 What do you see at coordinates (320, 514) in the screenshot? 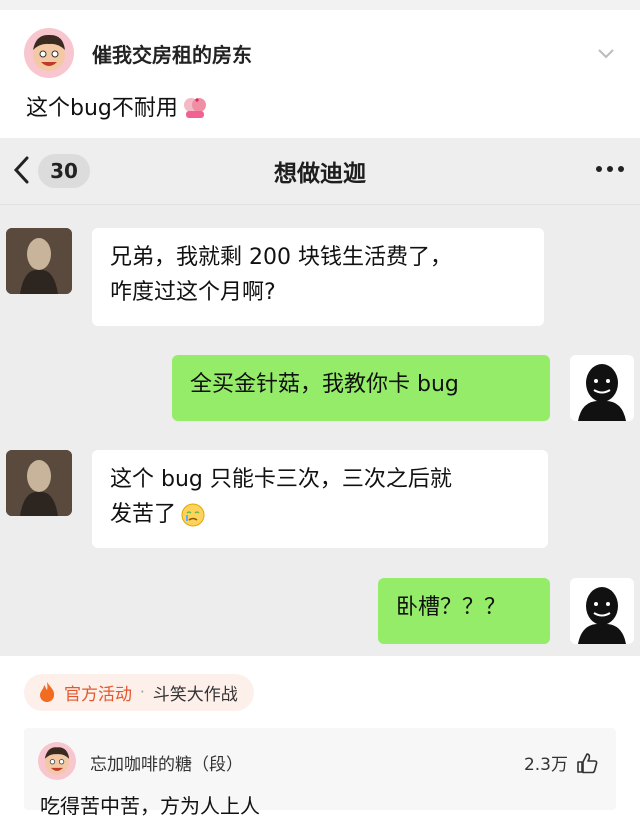
I see `message-line-with-emoji: 发苦了` at bounding box center [320, 514].